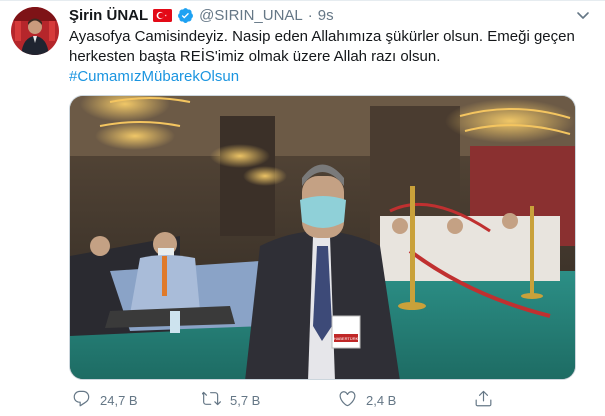 The height and width of the screenshot is (416, 605). I want to click on like-count: 2,4 B, so click(381, 400).